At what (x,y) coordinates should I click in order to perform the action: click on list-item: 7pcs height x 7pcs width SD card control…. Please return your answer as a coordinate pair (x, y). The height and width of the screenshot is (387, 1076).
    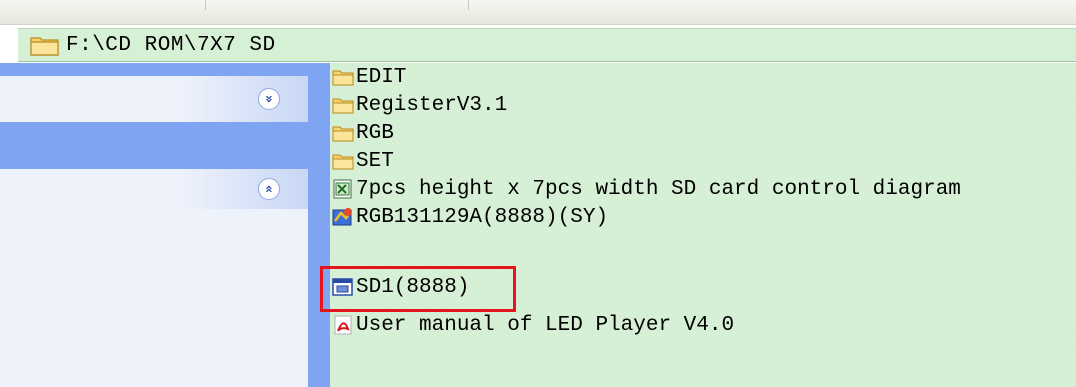
    Looking at the image, I should click on (646, 189).